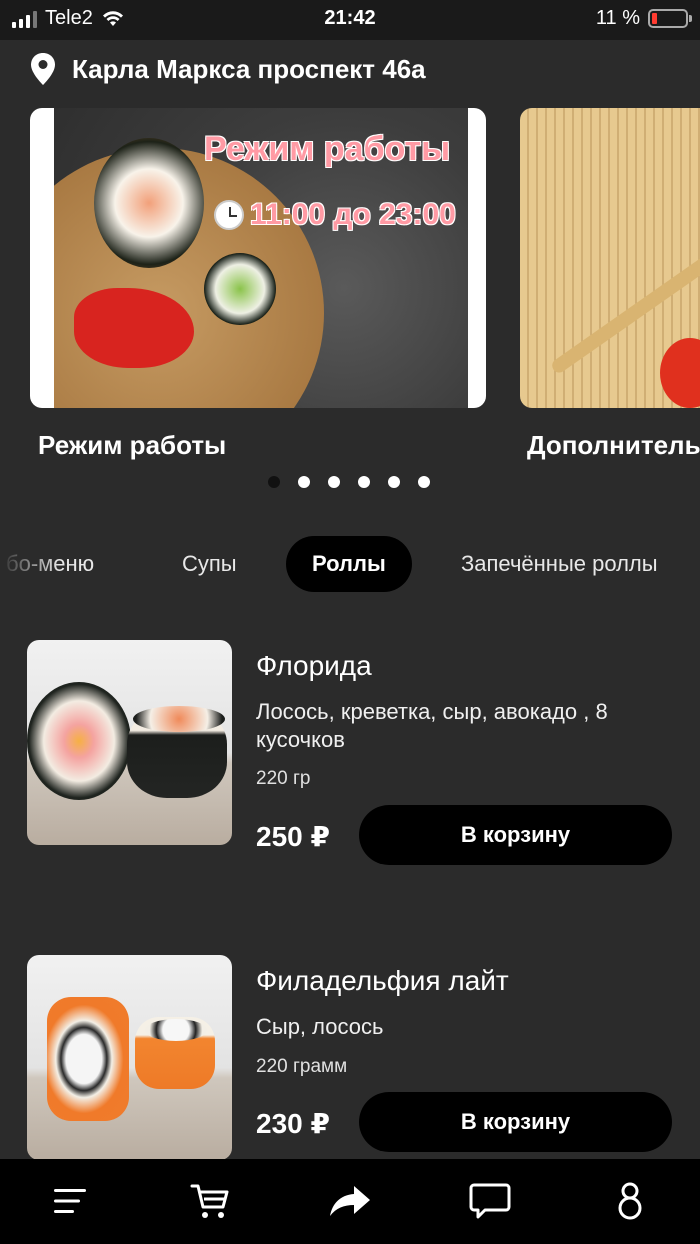 The width and height of the screenshot is (700, 1244). Describe the element at coordinates (353, 214) in the screenshot. I see `banner-hours-text: 11:00 до 23:00` at that location.